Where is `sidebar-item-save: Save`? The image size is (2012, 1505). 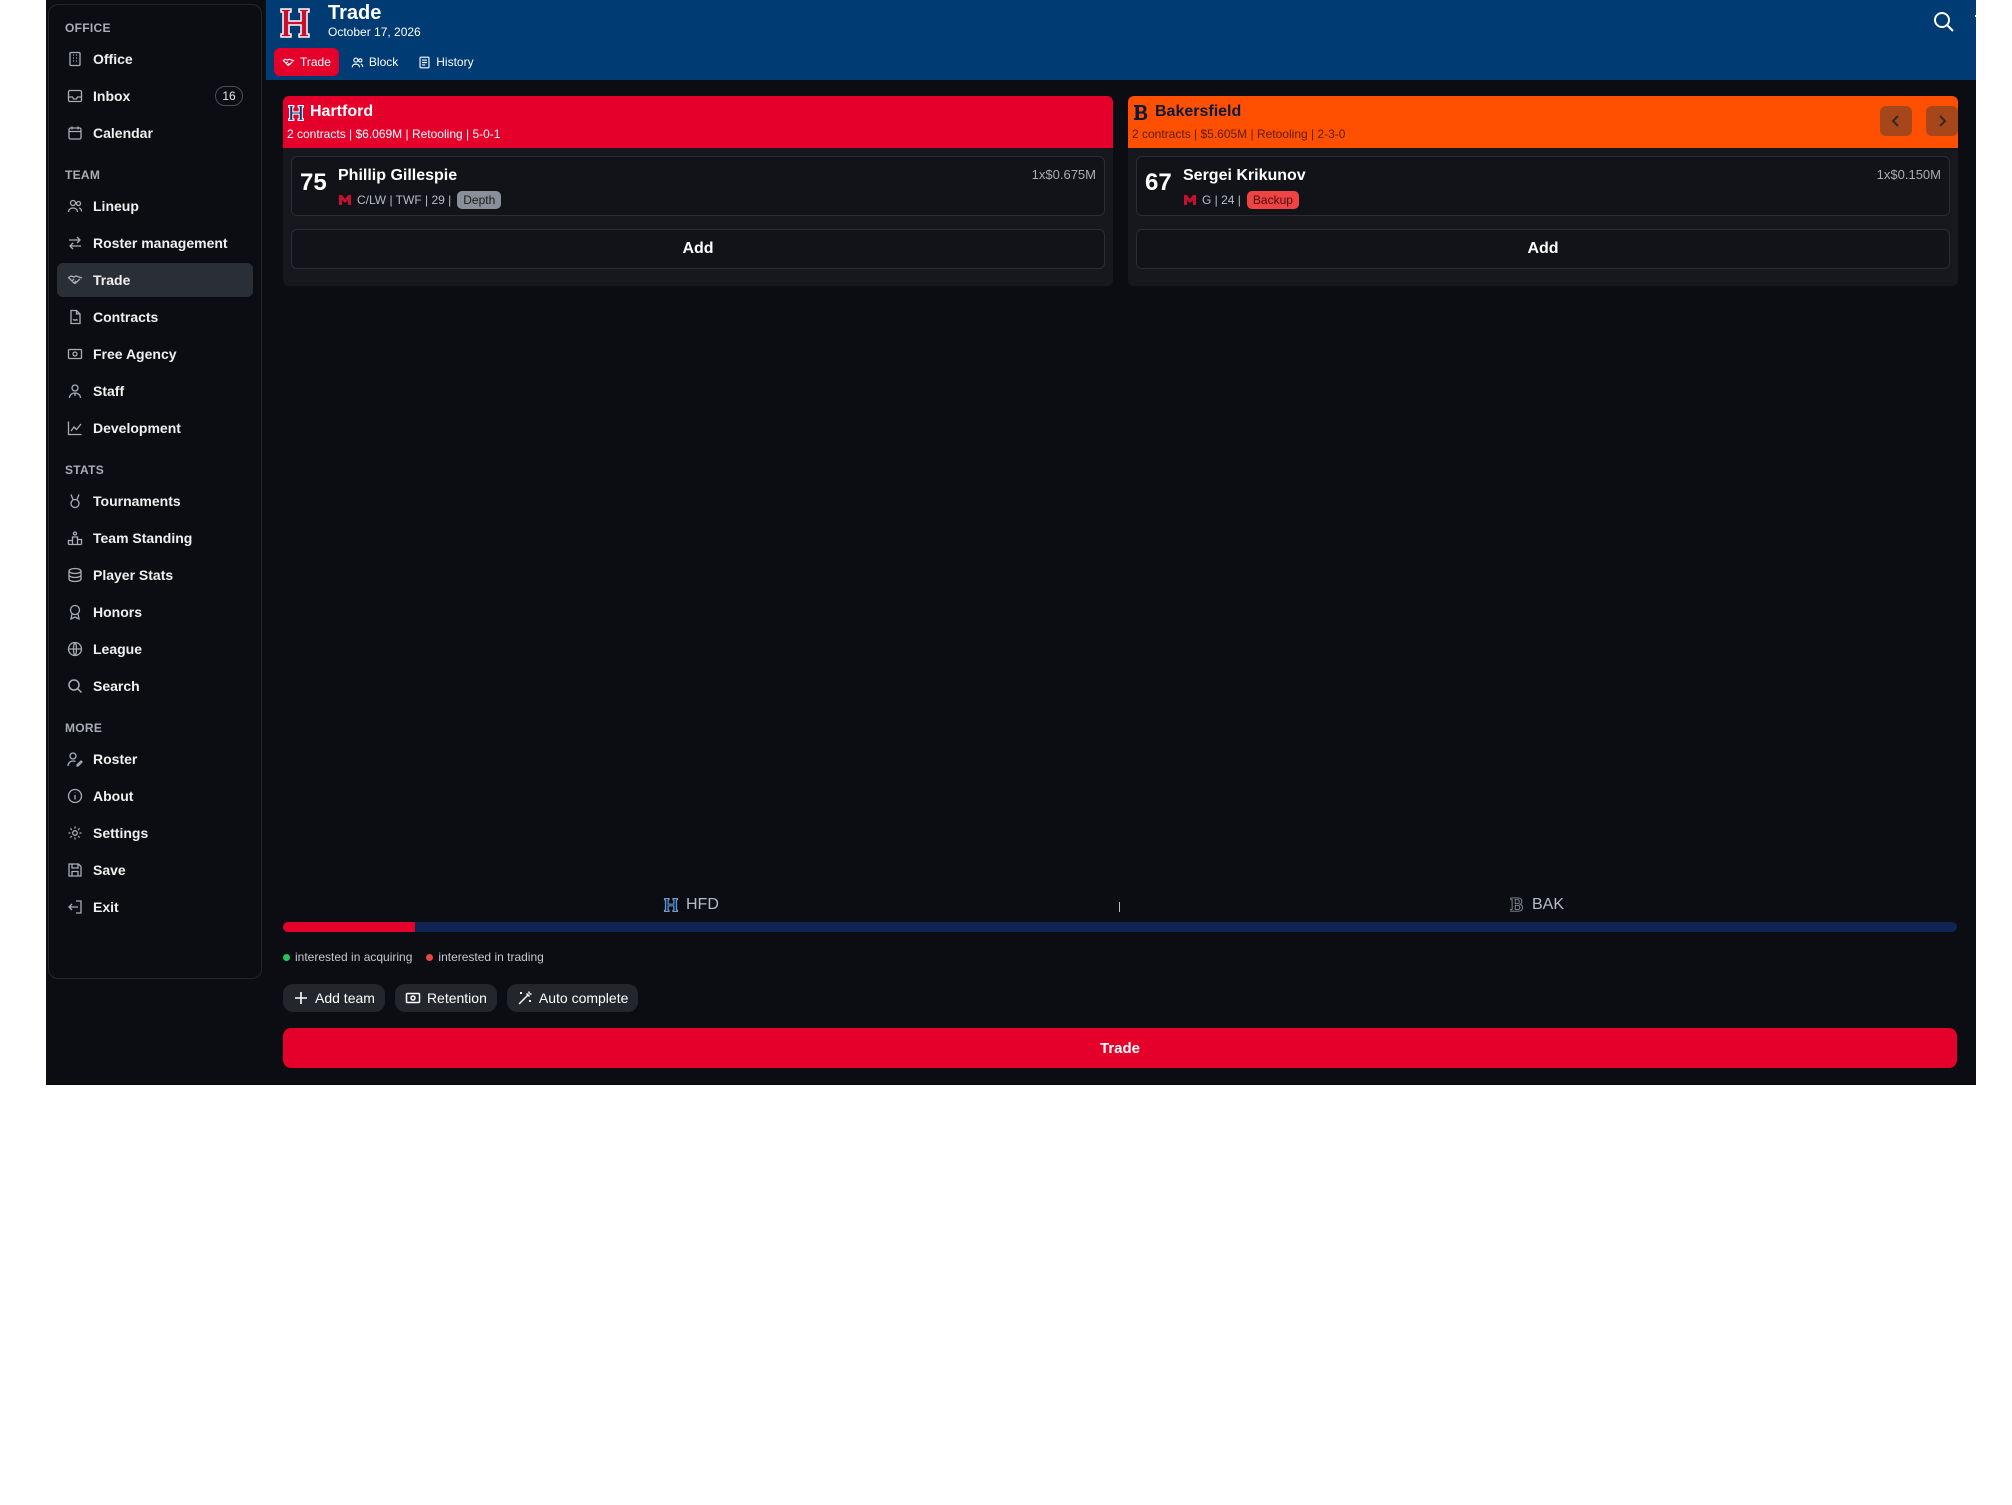 sidebar-item-save: Save is located at coordinates (155, 870).